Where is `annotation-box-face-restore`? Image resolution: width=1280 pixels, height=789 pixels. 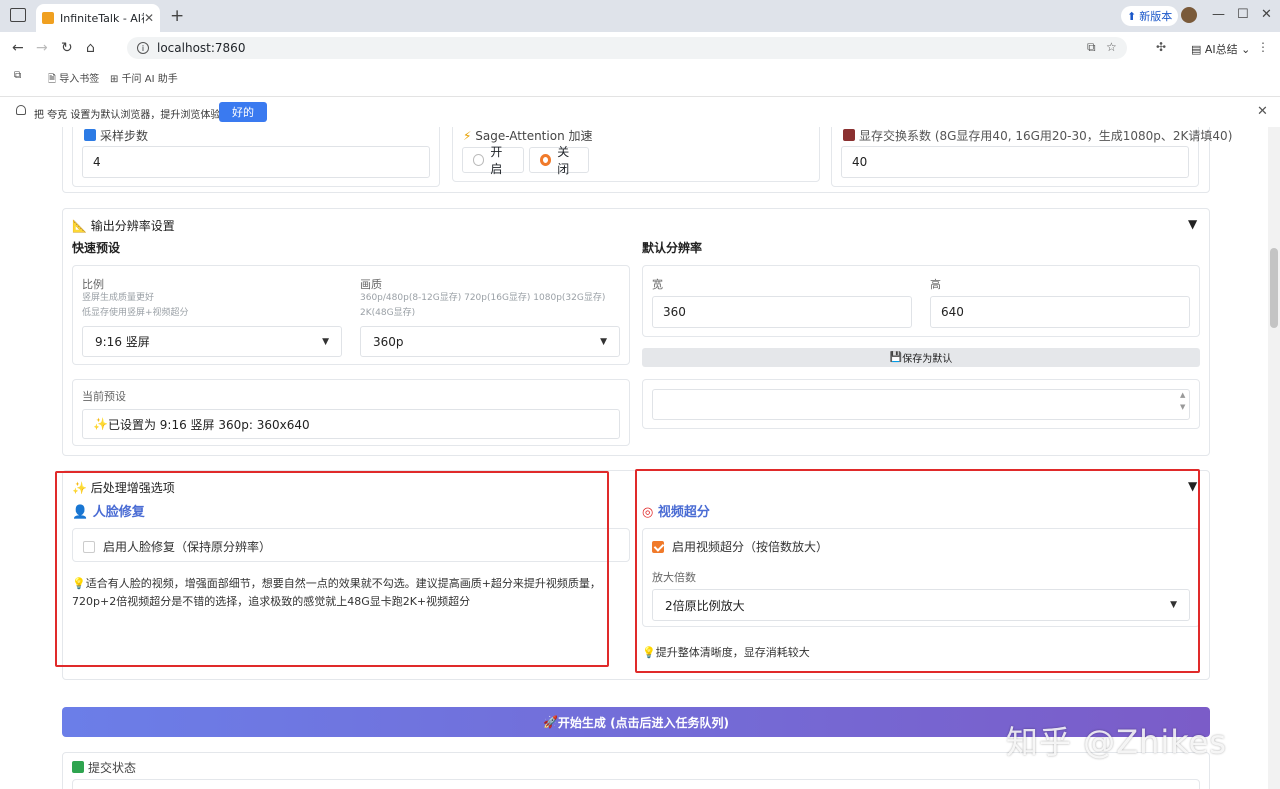
annotation-box-face-restore is located at coordinates (332, 569).